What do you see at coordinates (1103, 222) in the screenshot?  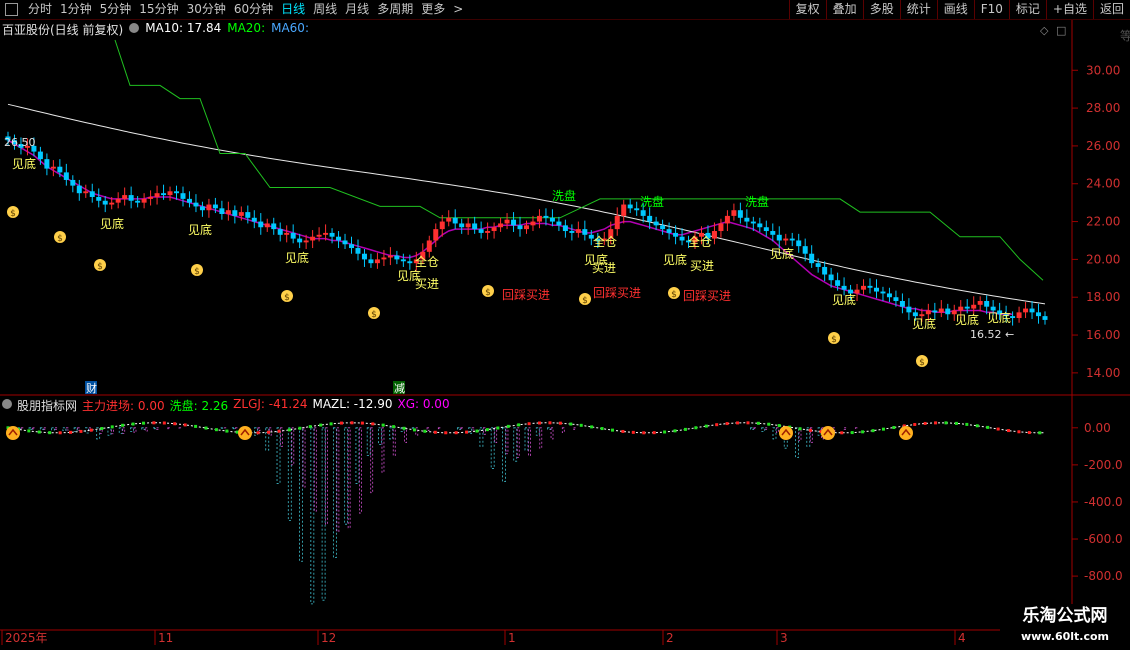 I see `y-tick-label: 22.00` at bounding box center [1103, 222].